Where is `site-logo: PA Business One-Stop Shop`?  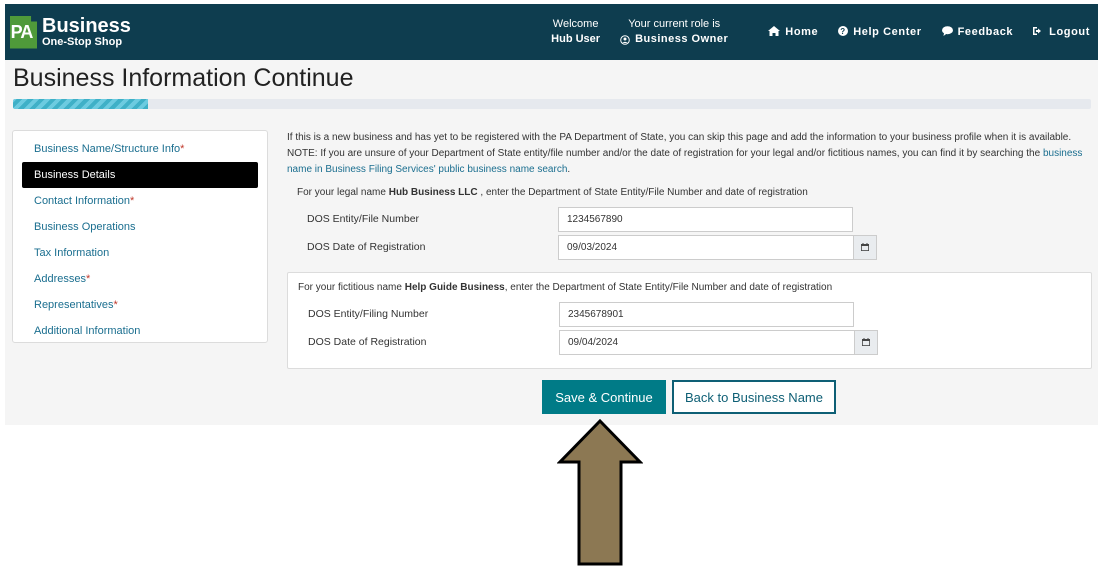 site-logo: PA Business One-Stop Shop is located at coordinates (70, 32).